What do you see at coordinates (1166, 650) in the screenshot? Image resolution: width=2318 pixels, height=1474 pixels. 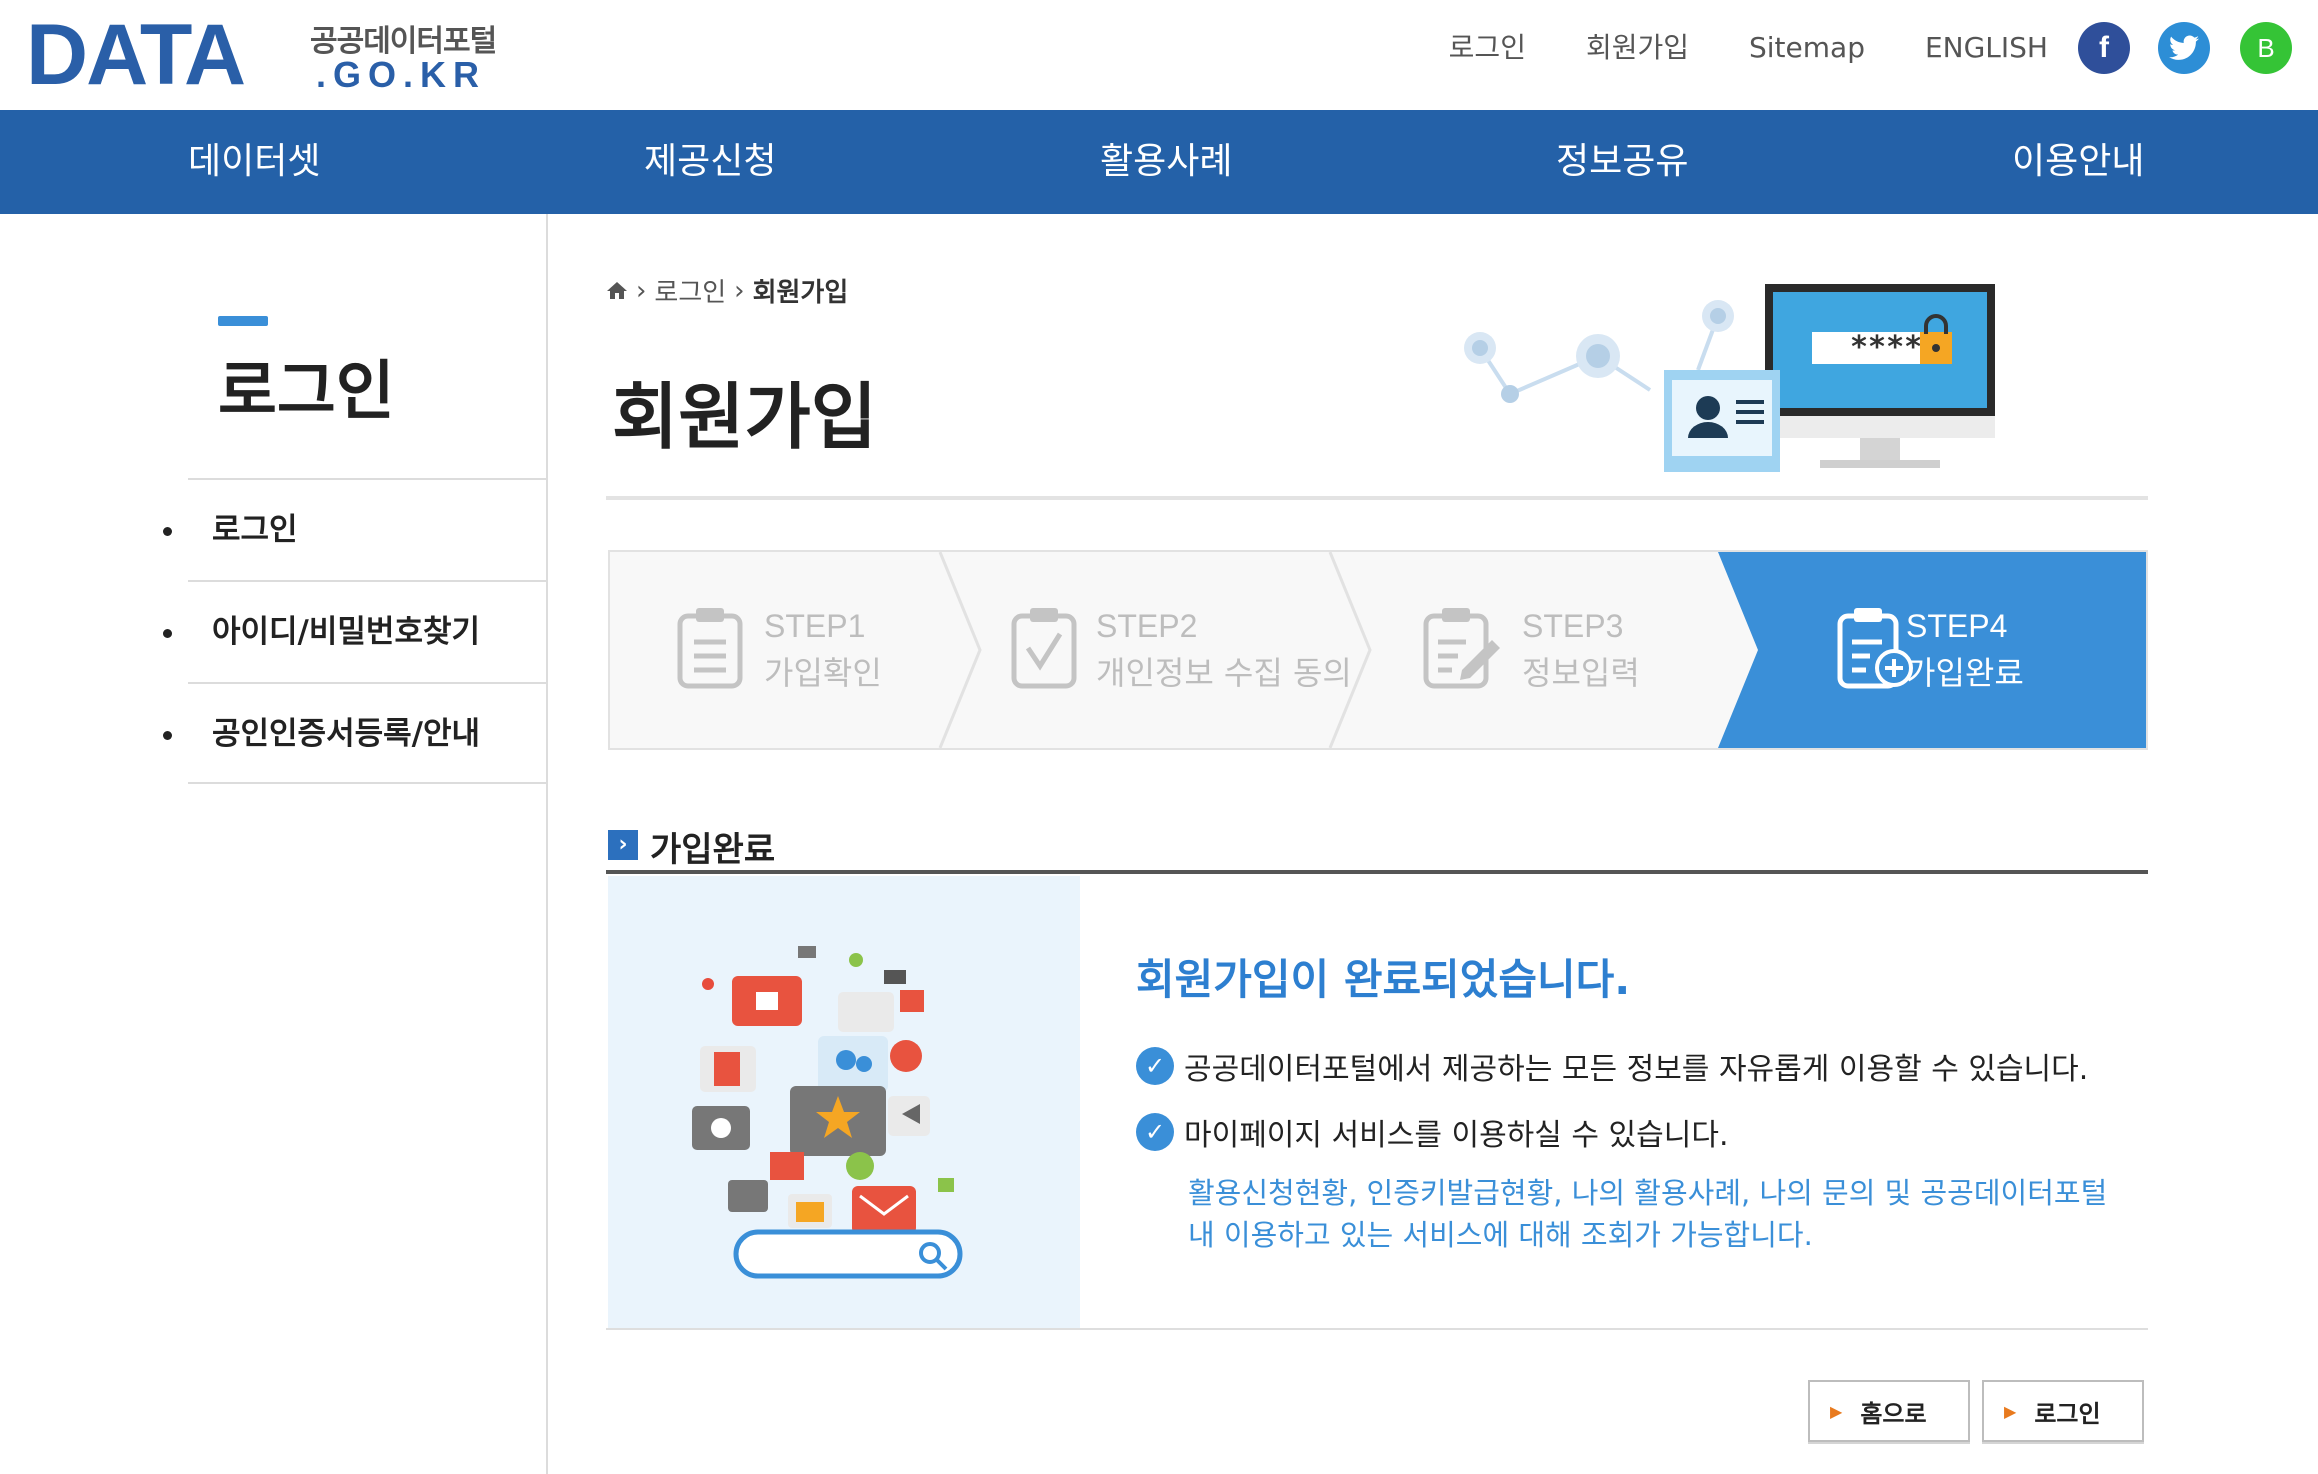 I see `step-2: STEP2 개인정보 수집 동의` at bounding box center [1166, 650].